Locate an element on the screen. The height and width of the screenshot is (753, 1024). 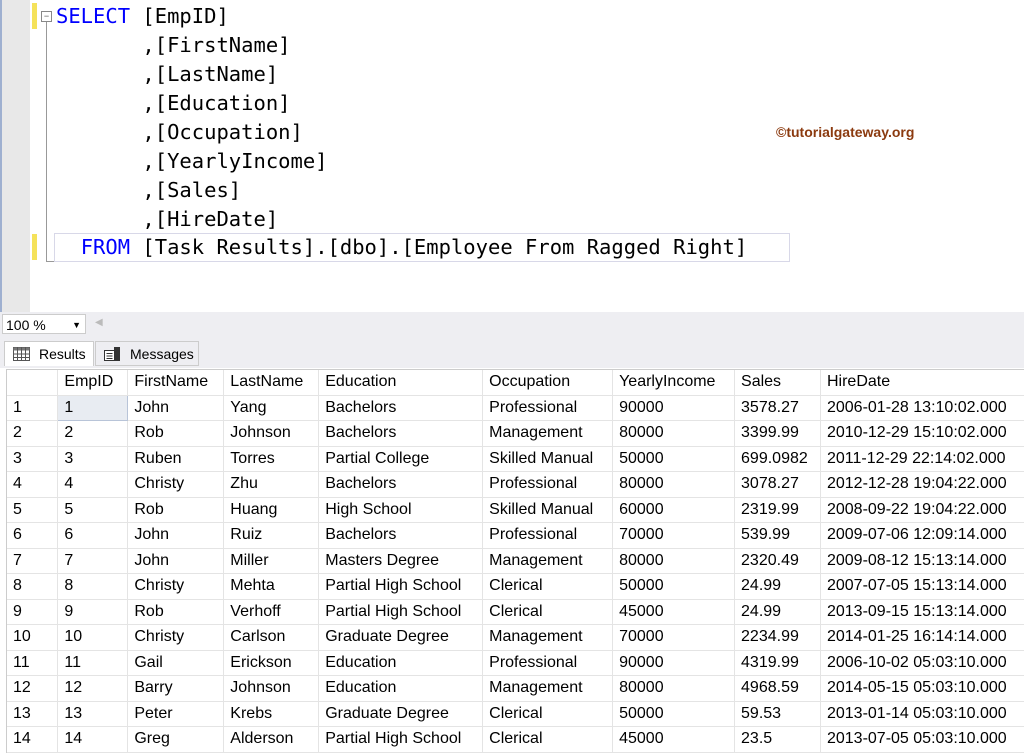
table-cell: 2320.49 is located at coordinates (777, 561).